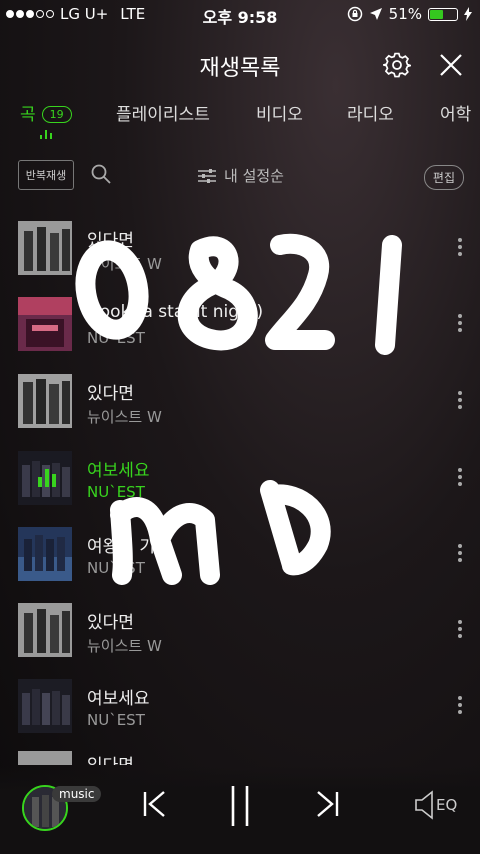 The height and width of the screenshot is (854, 480). I want to click on repeat-button: 반복재생, so click(46, 175).